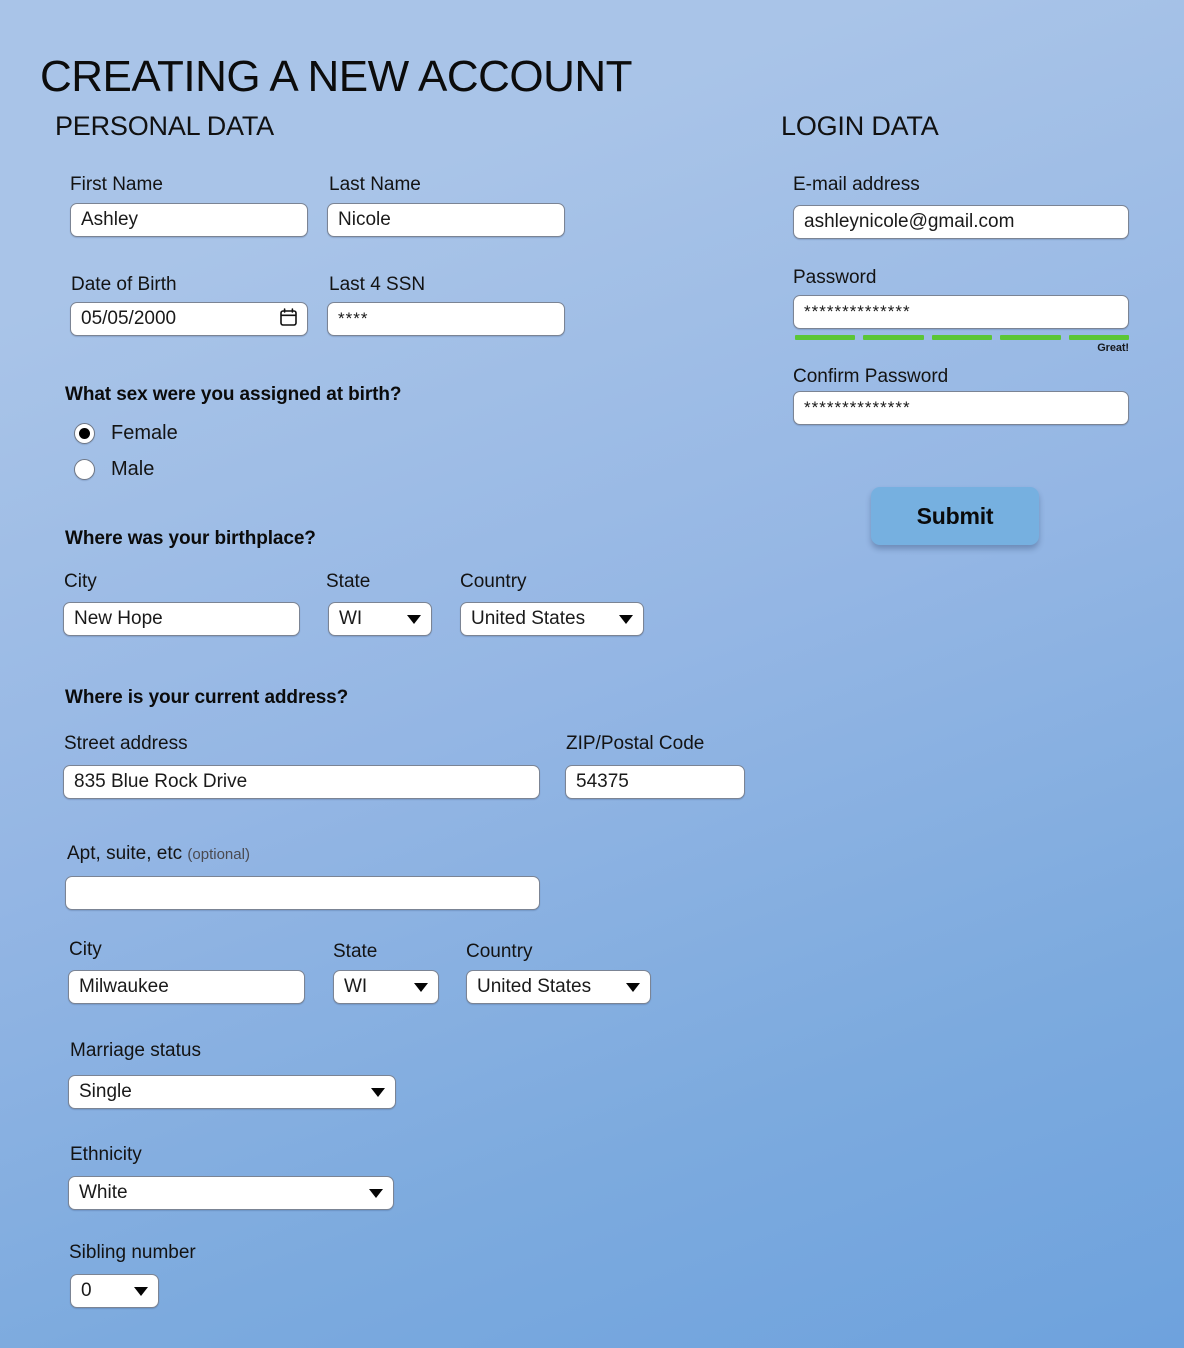 This screenshot has width=1184, height=1348. I want to click on last-name-input: Nicole, so click(446, 220).